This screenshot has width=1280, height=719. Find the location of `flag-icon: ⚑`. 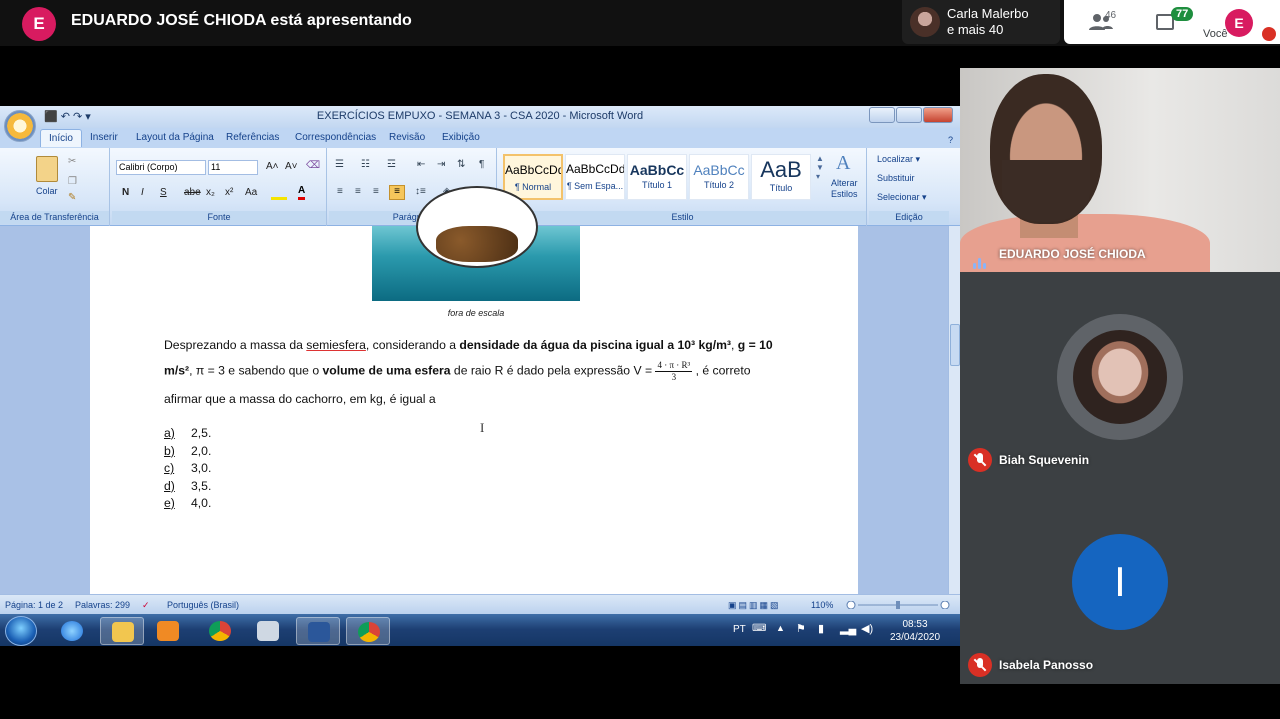

flag-icon: ⚑ is located at coordinates (801, 628).